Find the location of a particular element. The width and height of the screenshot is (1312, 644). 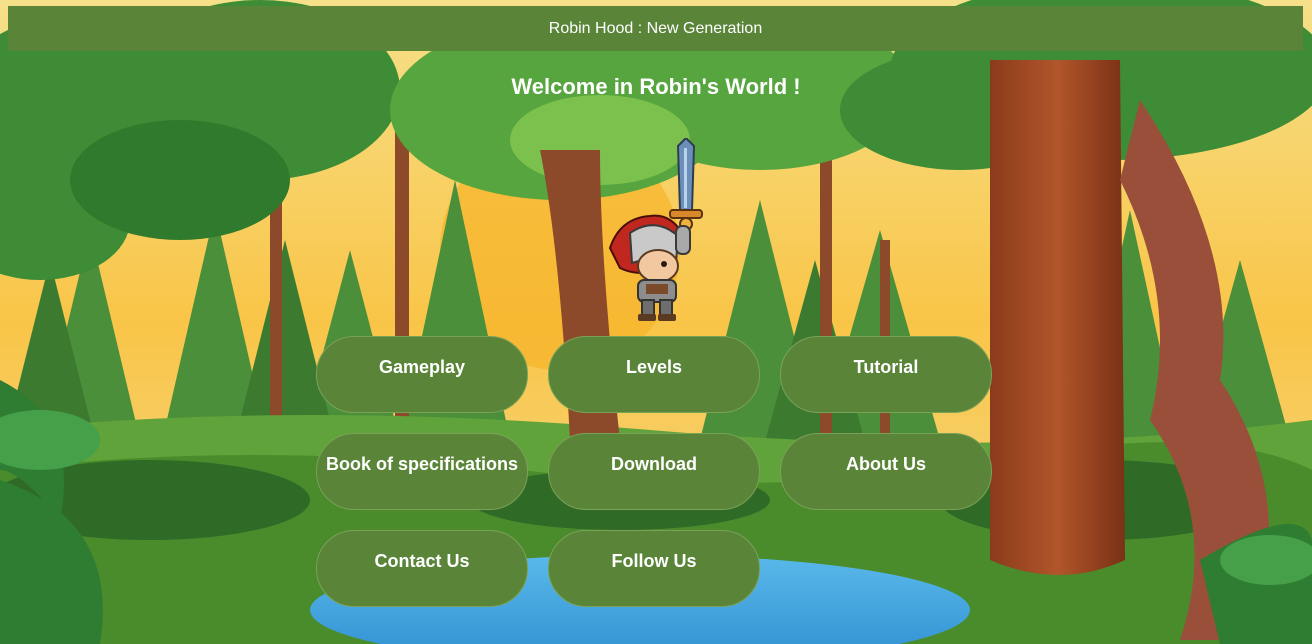

levels-button: Levels is located at coordinates (654, 374).